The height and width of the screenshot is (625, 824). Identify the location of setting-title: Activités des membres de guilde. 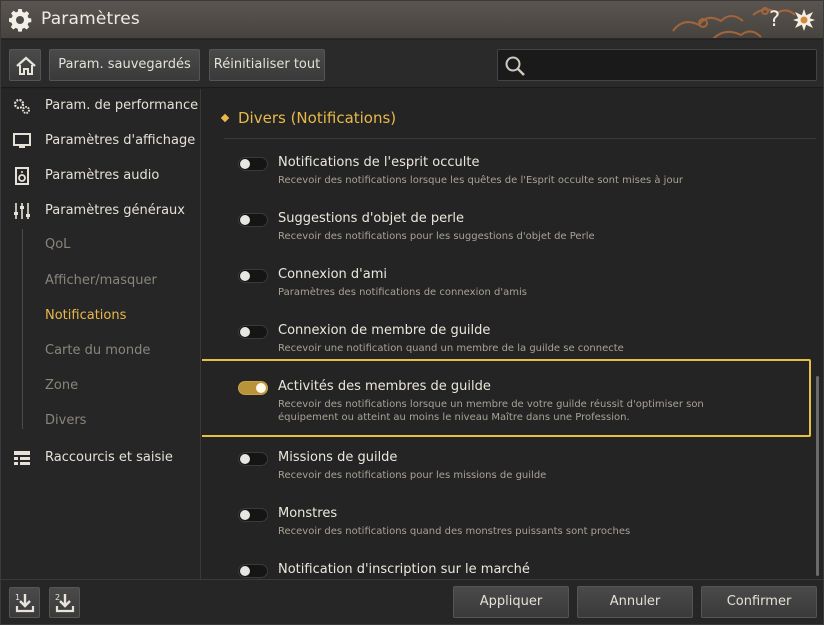
(384, 386).